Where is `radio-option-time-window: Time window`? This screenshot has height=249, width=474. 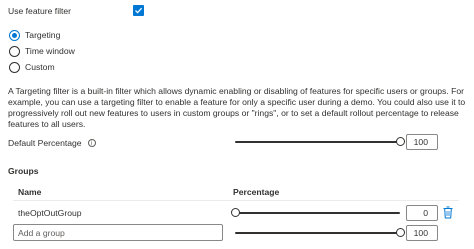
radio-option-time-window: Time window is located at coordinates (42, 51).